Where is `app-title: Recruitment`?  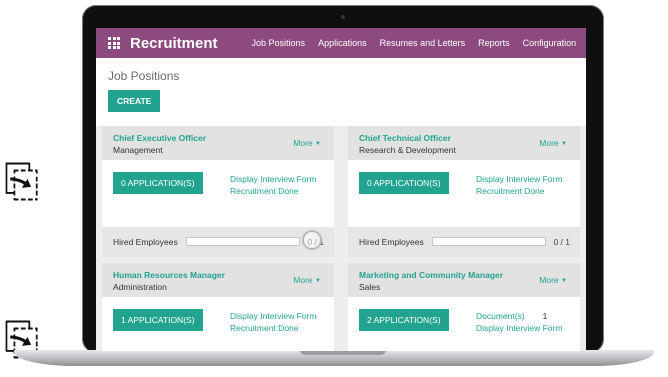
app-title: Recruitment is located at coordinates (174, 43).